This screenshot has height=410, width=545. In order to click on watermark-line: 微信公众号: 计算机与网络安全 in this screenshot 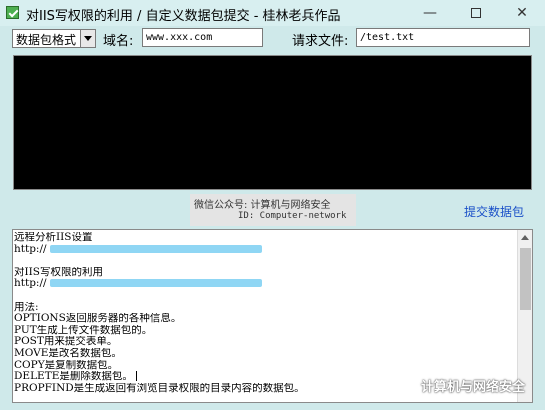, I will do `click(262, 205)`.